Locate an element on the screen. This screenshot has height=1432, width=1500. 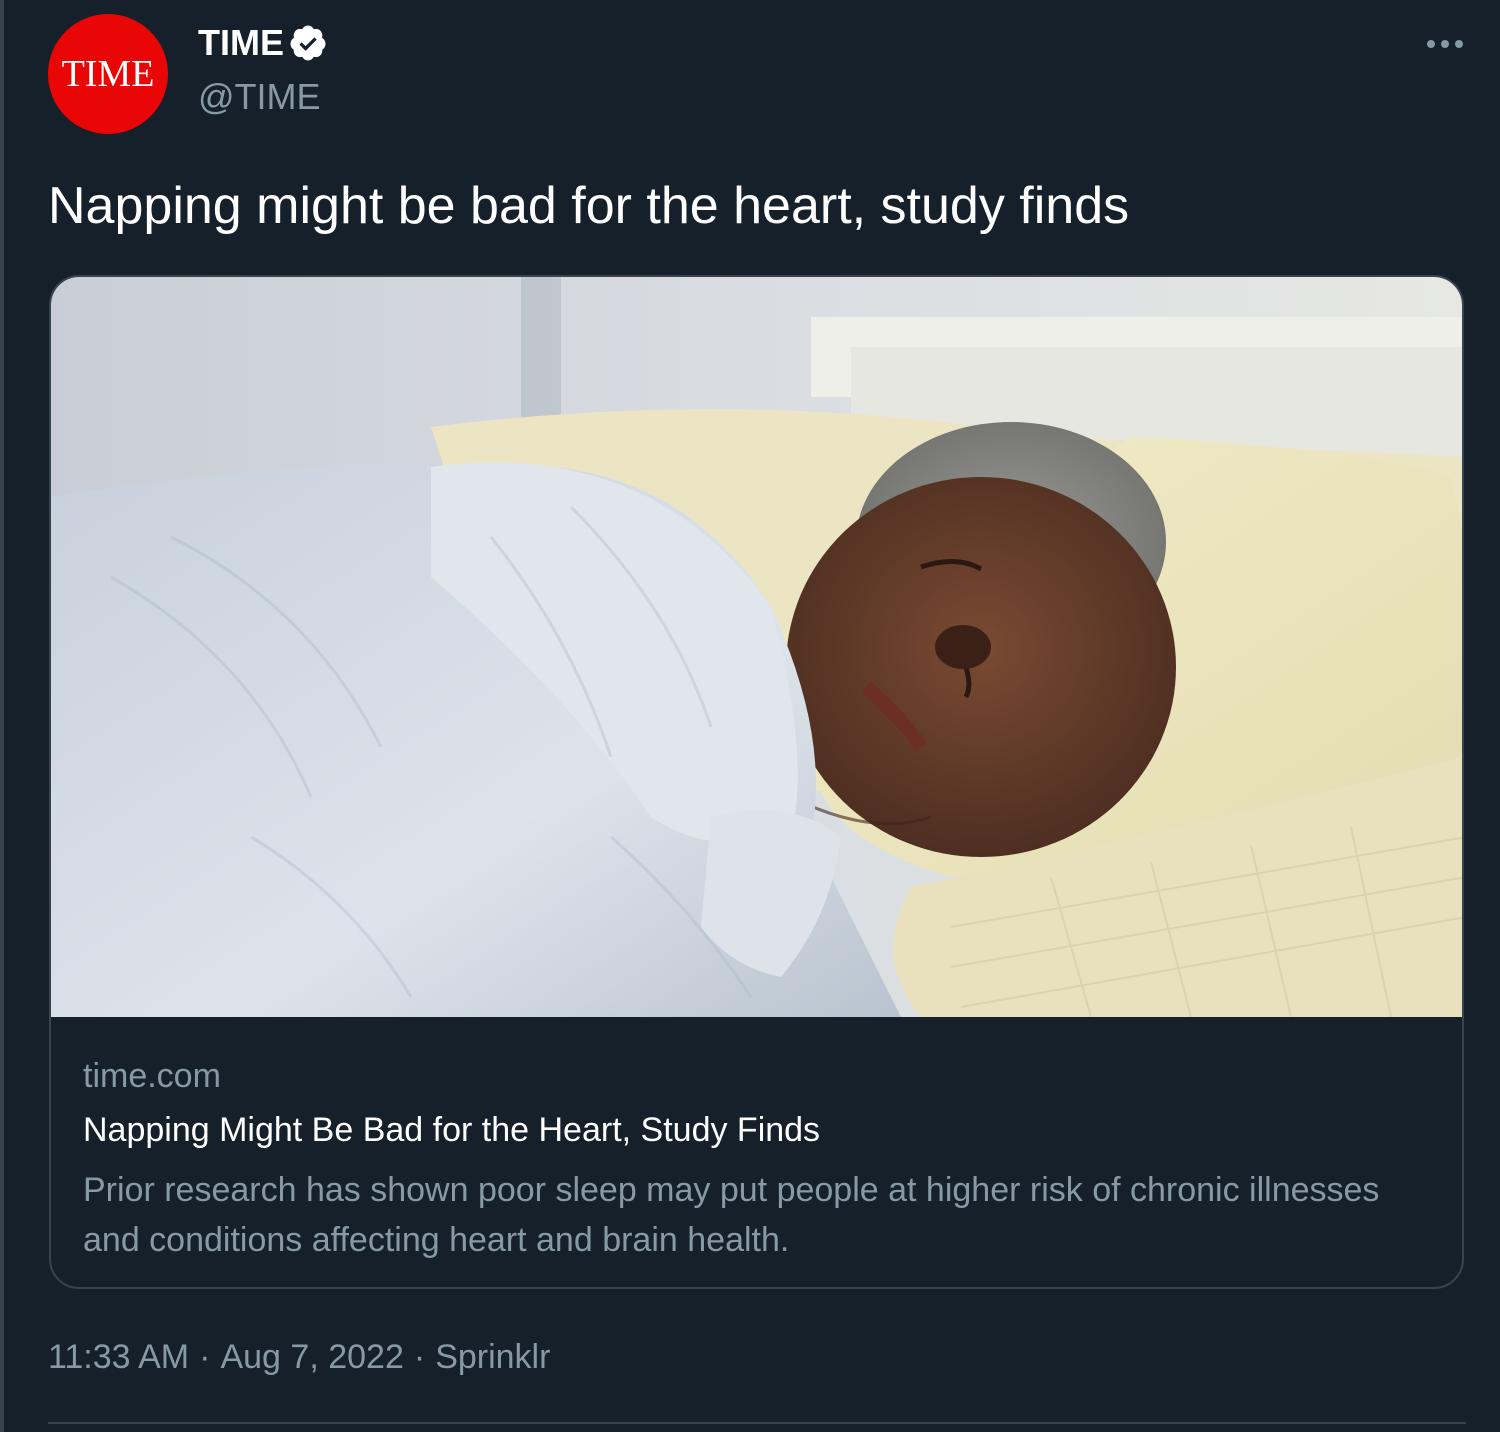
divider is located at coordinates (757, 1423).